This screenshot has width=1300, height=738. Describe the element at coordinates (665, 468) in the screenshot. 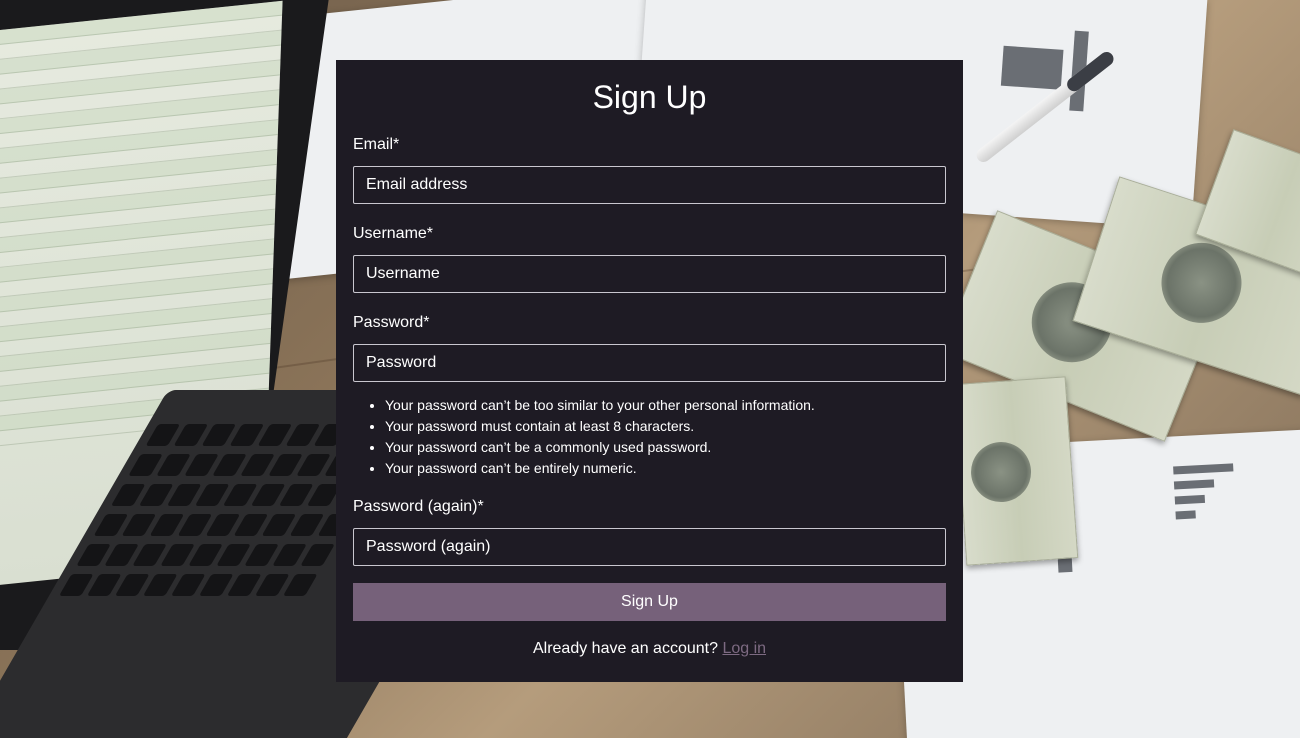

I see `password-help-item: Your password can’t be entirely numeric.` at that location.